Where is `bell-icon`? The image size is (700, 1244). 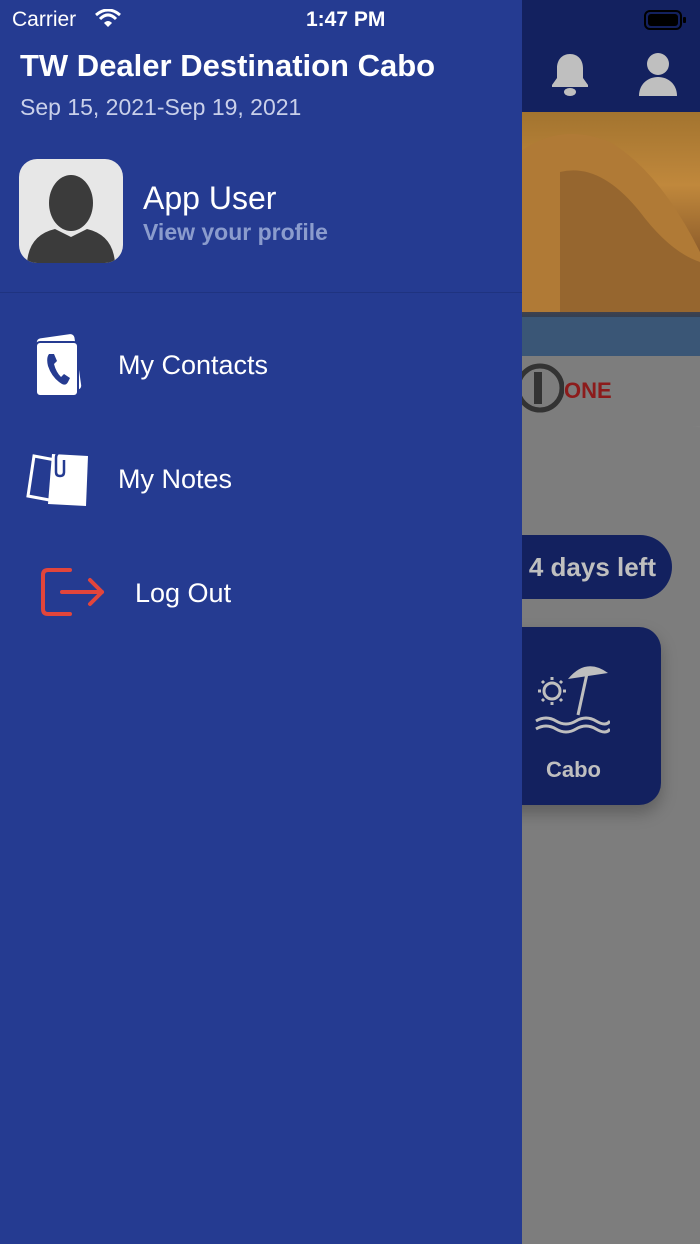
bell-icon is located at coordinates (570, 74).